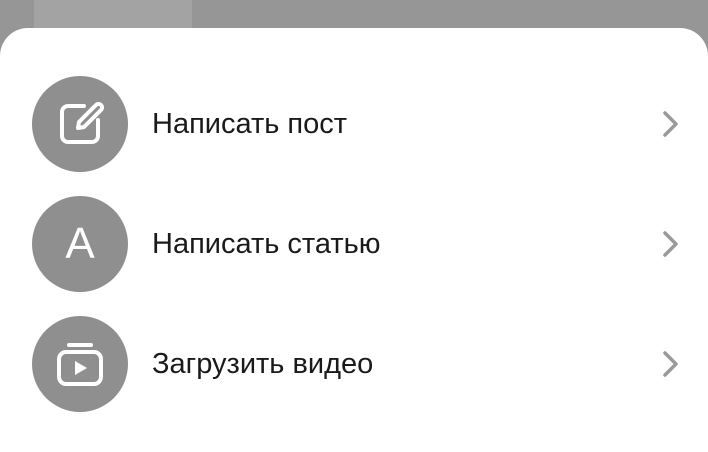 The height and width of the screenshot is (452, 708). I want to click on article-icon: A, so click(80, 244).